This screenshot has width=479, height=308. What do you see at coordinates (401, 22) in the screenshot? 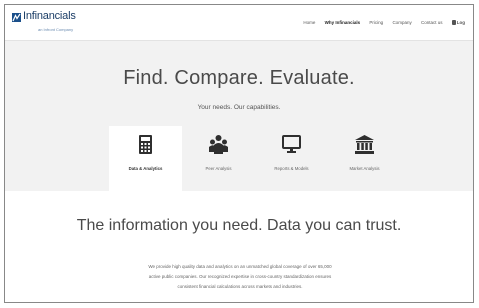
I see `nav-item-company: Company` at bounding box center [401, 22].